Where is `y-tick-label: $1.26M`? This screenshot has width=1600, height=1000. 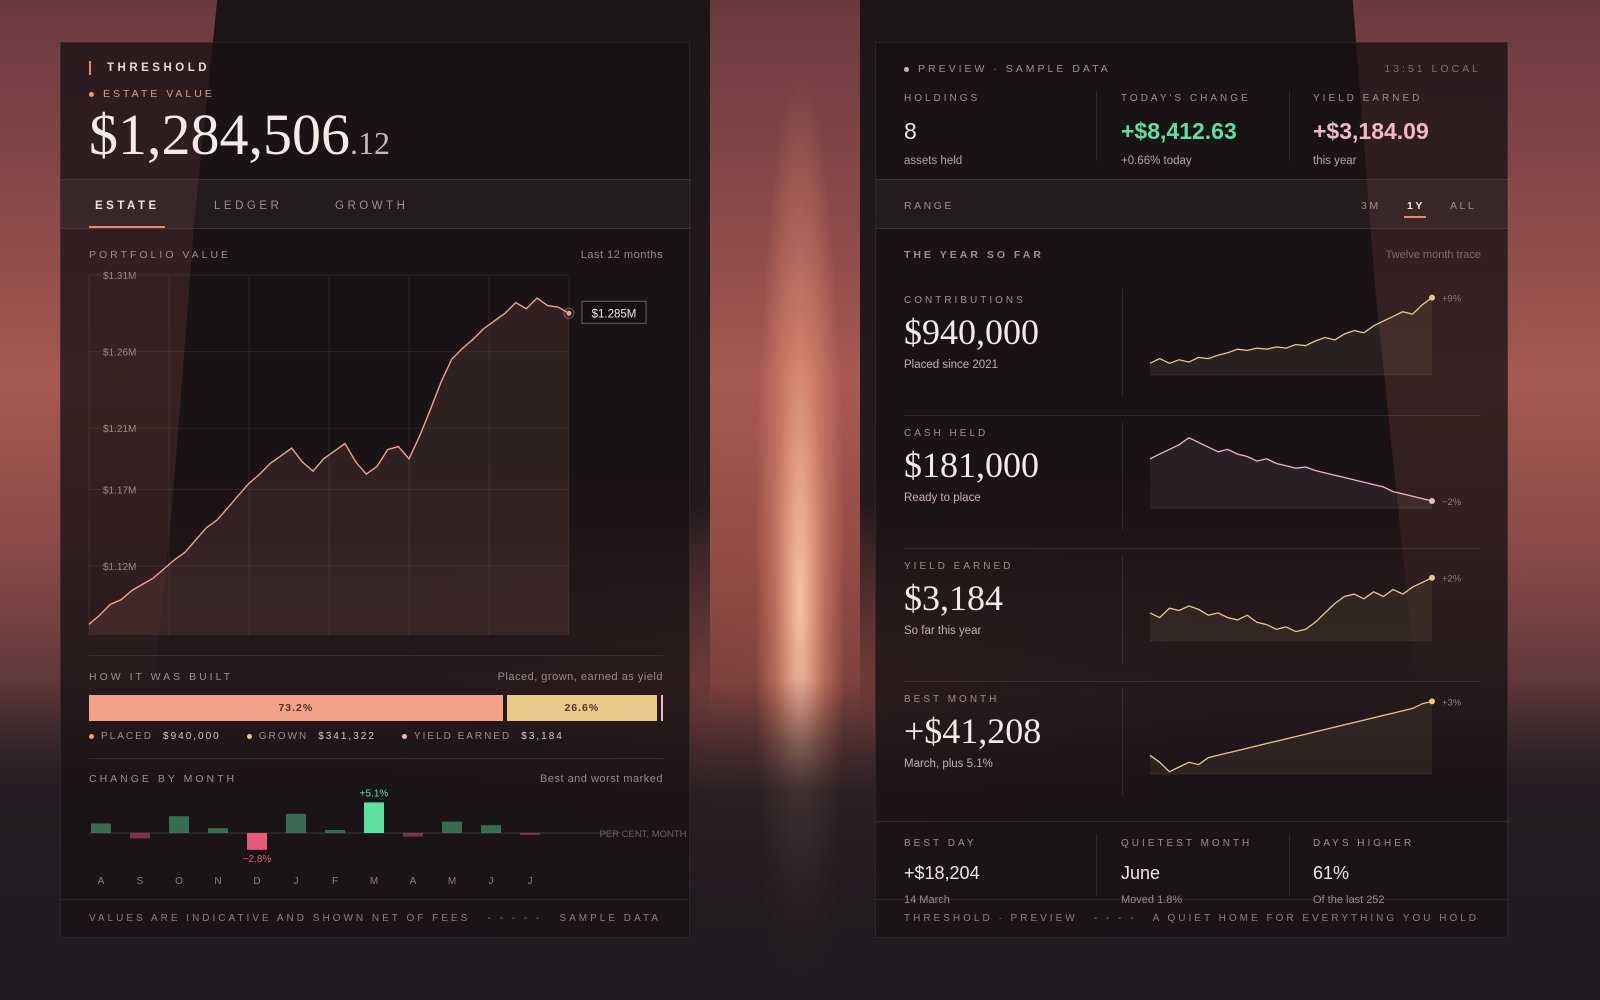
y-tick-label: $1.26M is located at coordinates (119, 353).